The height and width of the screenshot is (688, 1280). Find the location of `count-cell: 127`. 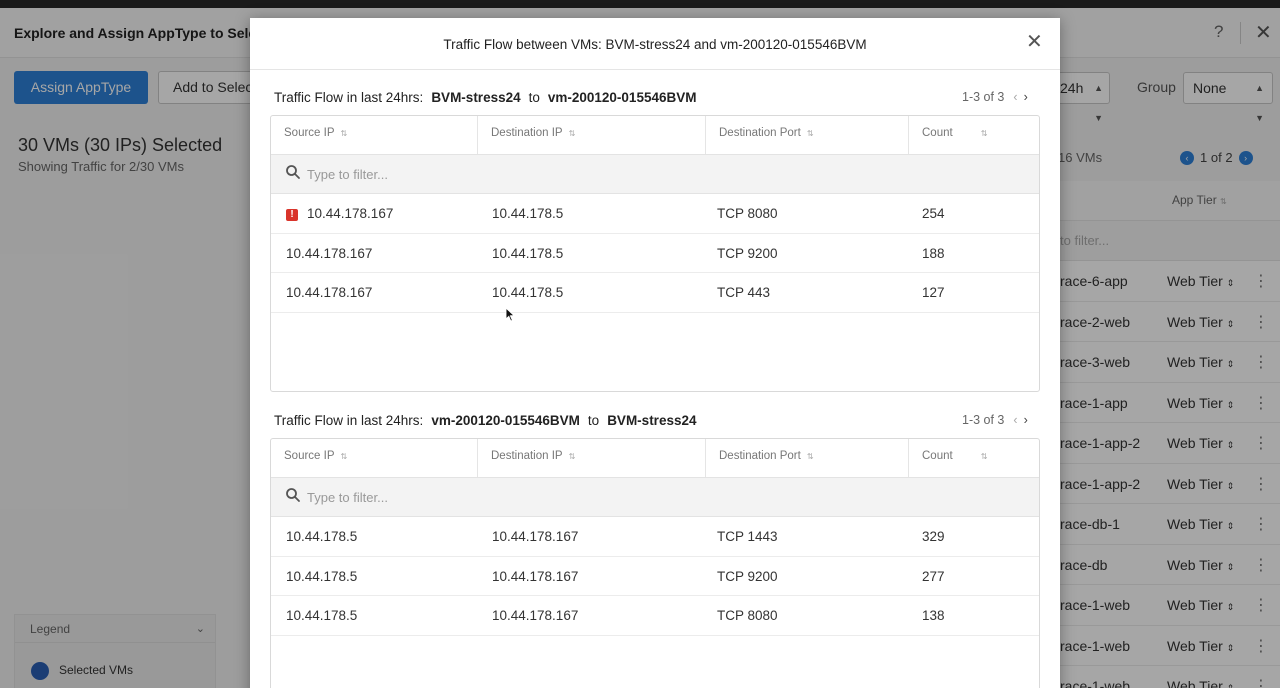

count-cell: 127 is located at coordinates (933, 292).